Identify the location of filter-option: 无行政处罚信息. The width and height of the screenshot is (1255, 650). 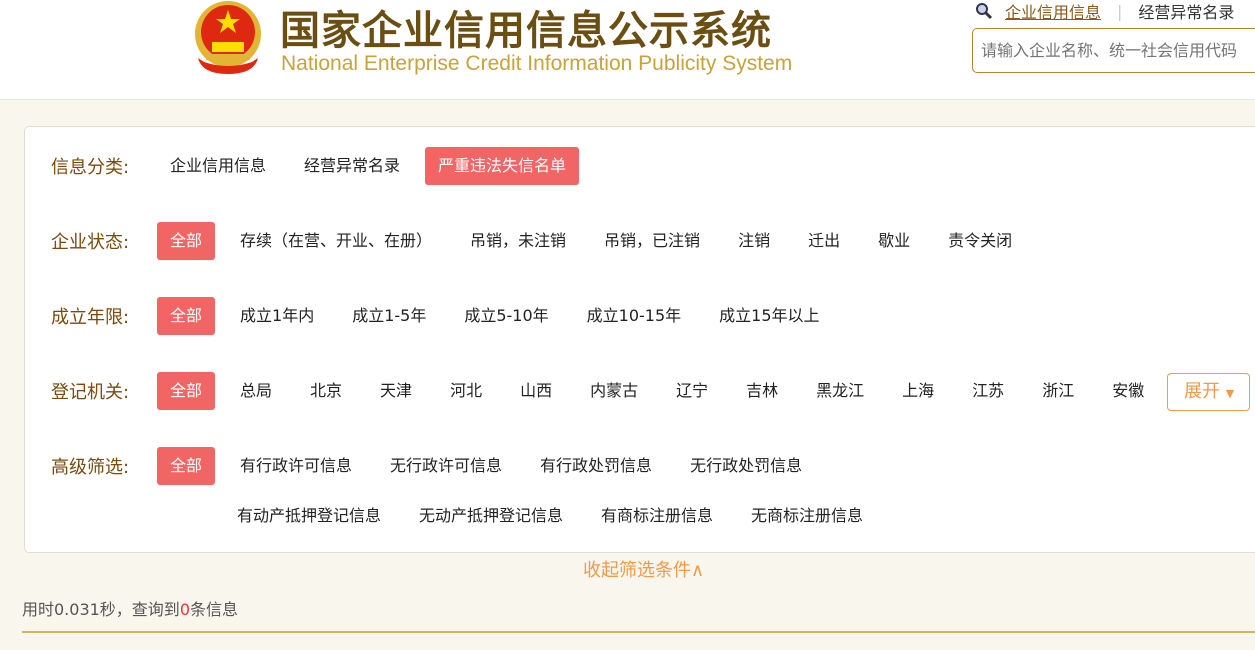
(746, 466).